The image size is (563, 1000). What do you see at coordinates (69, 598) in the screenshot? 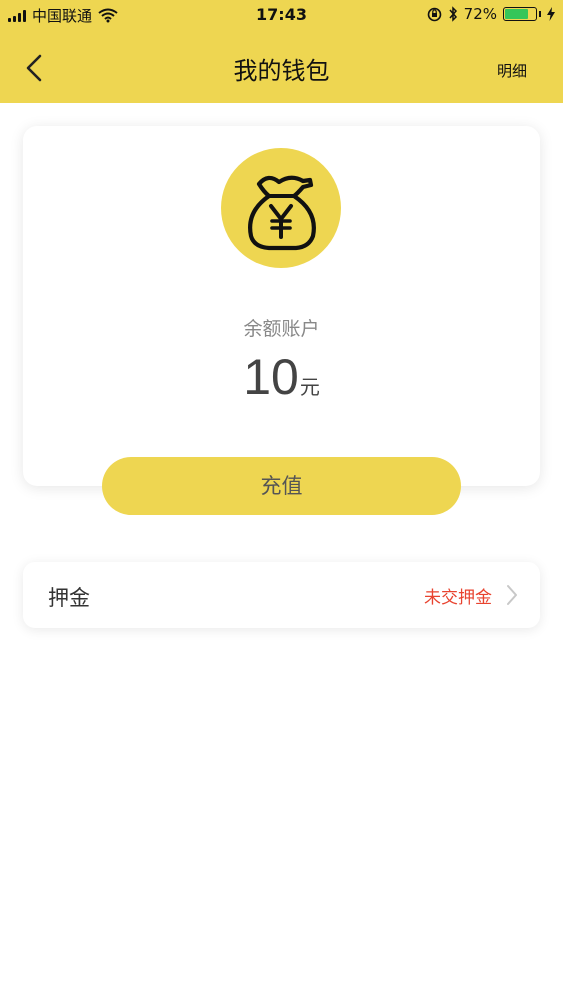
I see `deposit-label: 押金` at bounding box center [69, 598].